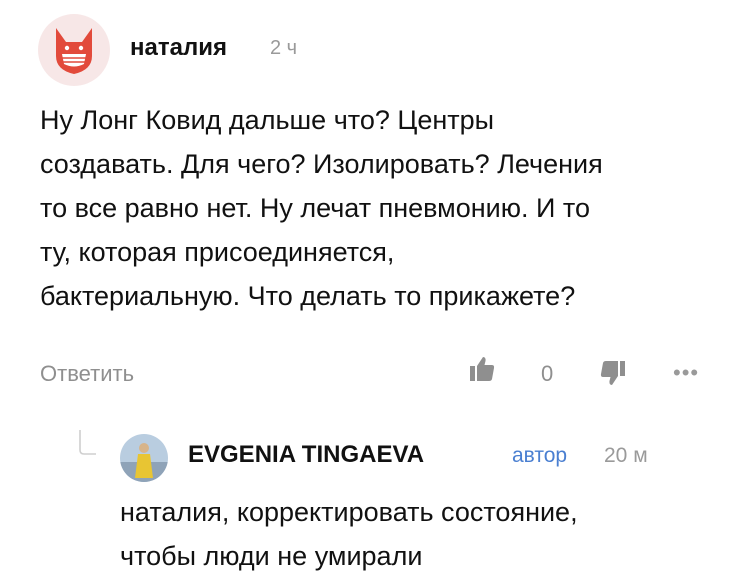 The width and height of the screenshot is (751, 585). What do you see at coordinates (178, 48) in the screenshot?
I see `comment-author-name: наталия` at bounding box center [178, 48].